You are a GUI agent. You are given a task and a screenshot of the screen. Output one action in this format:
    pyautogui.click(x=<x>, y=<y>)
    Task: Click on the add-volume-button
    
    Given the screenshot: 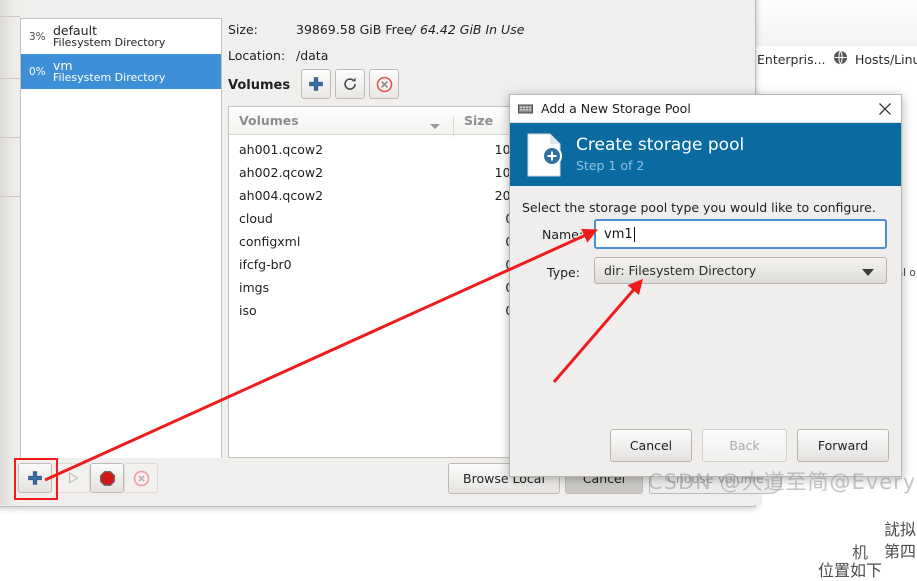 What is the action you would take?
    pyautogui.click(x=316, y=84)
    